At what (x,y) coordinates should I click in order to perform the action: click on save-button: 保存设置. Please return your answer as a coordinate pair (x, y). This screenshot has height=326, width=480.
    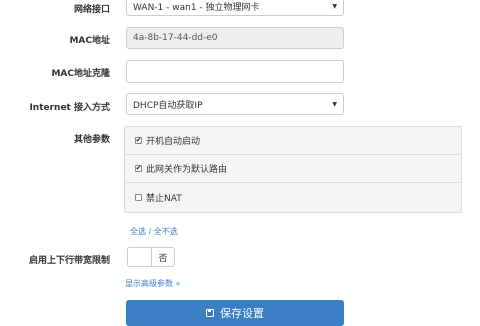
    Looking at the image, I should click on (235, 313).